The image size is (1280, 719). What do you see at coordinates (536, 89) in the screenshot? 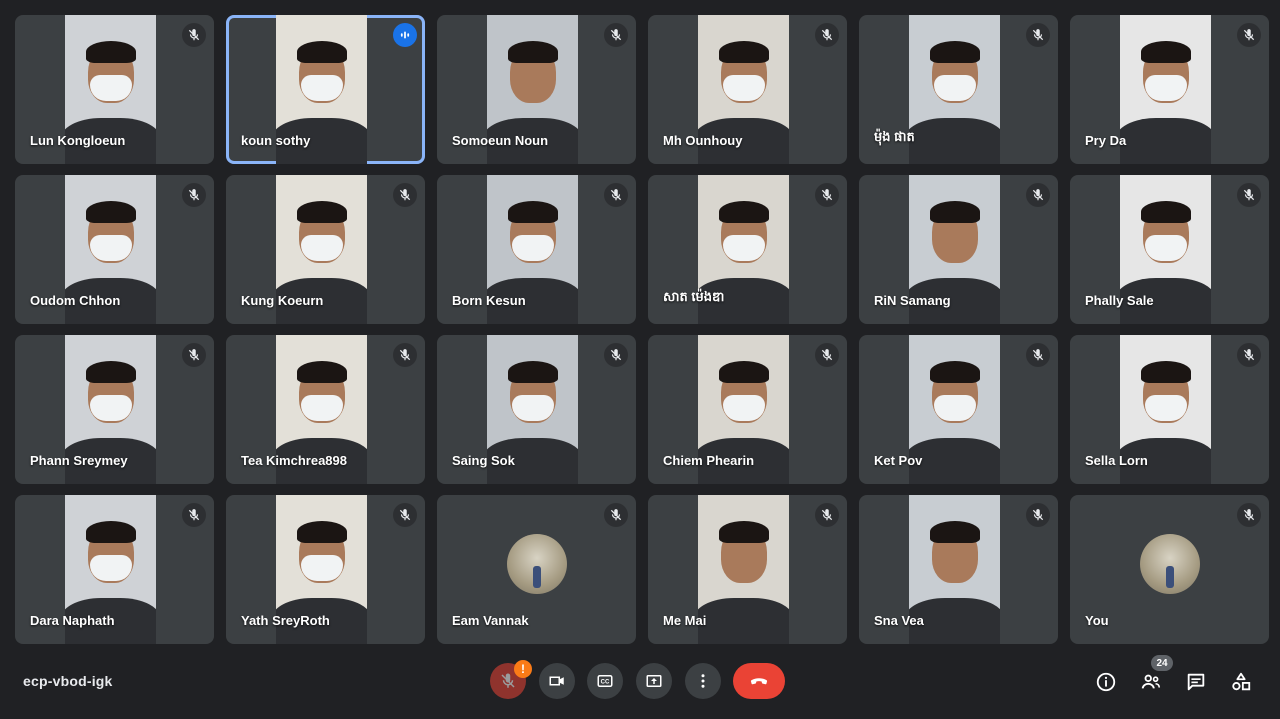
I see `participant-tile: Somoeun Noun` at bounding box center [536, 89].